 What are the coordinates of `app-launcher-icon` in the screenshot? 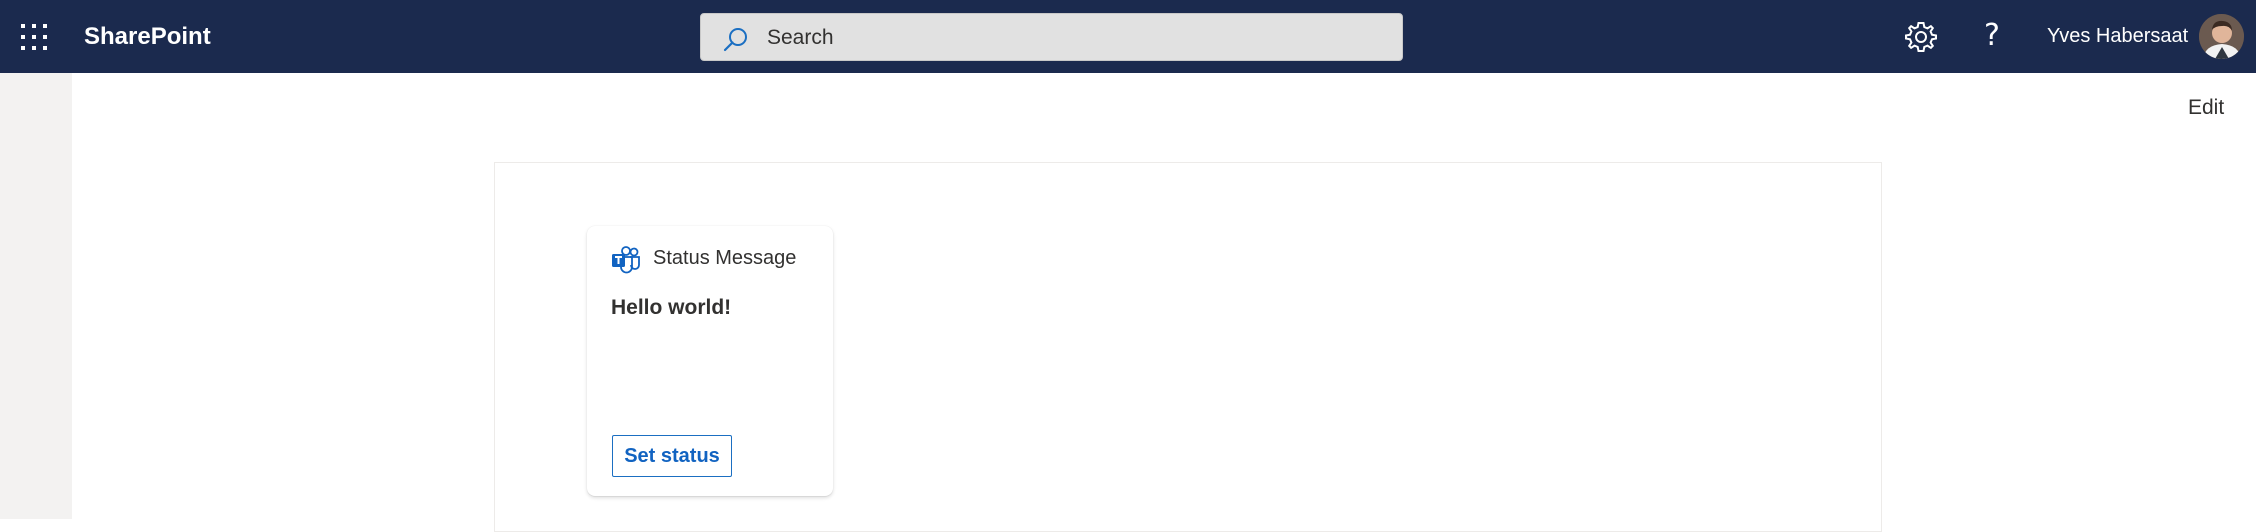 It's located at (34, 37).